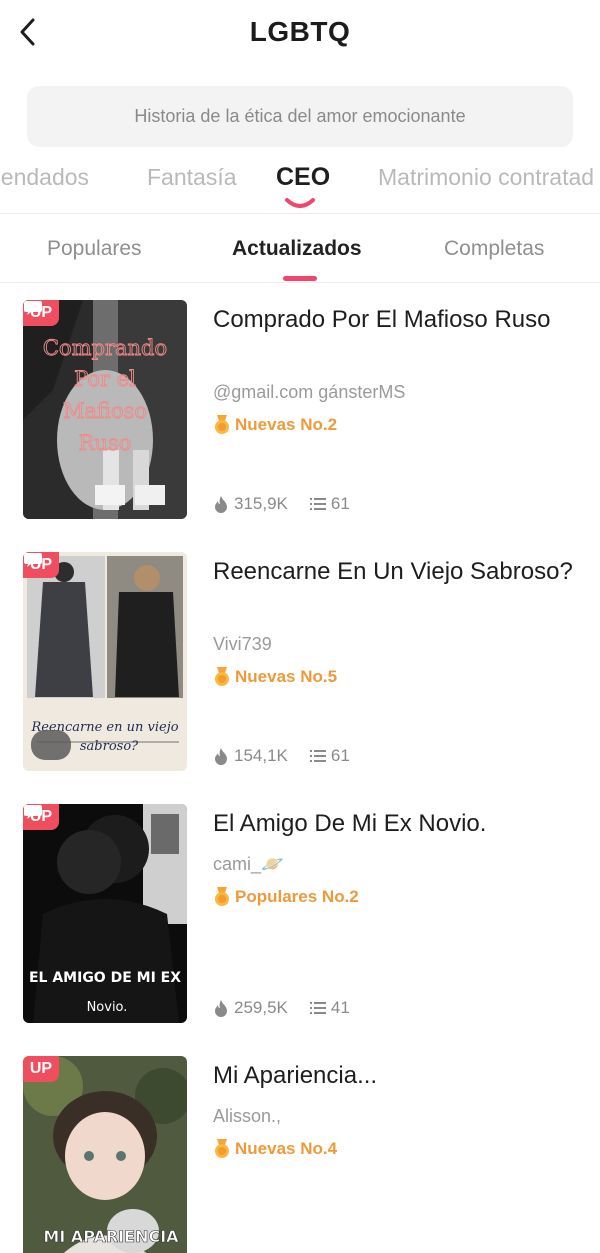 The image size is (600, 1253). What do you see at coordinates (297, 249) in the screenshot?
I see `tab-actualizados: Actualizados` at bounding box center [297, 249].